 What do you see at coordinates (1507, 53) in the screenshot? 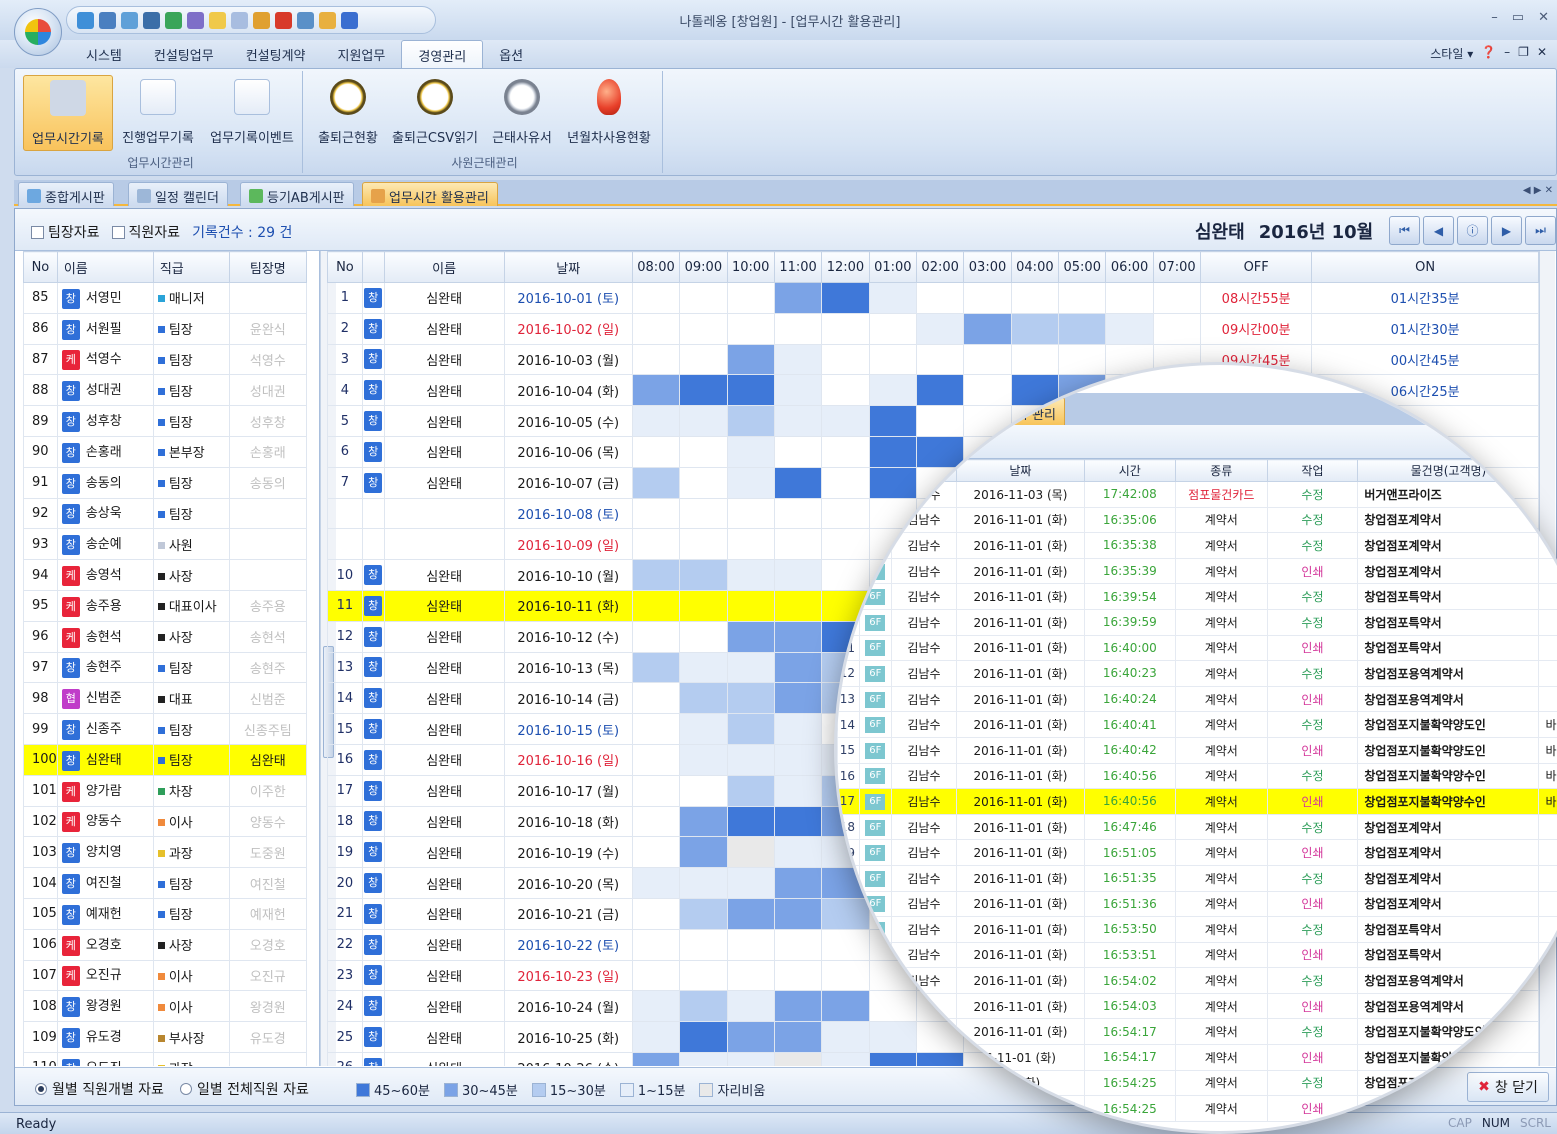
I see `mdi-minimize-icon: –` at bounding box center [1507, 53].